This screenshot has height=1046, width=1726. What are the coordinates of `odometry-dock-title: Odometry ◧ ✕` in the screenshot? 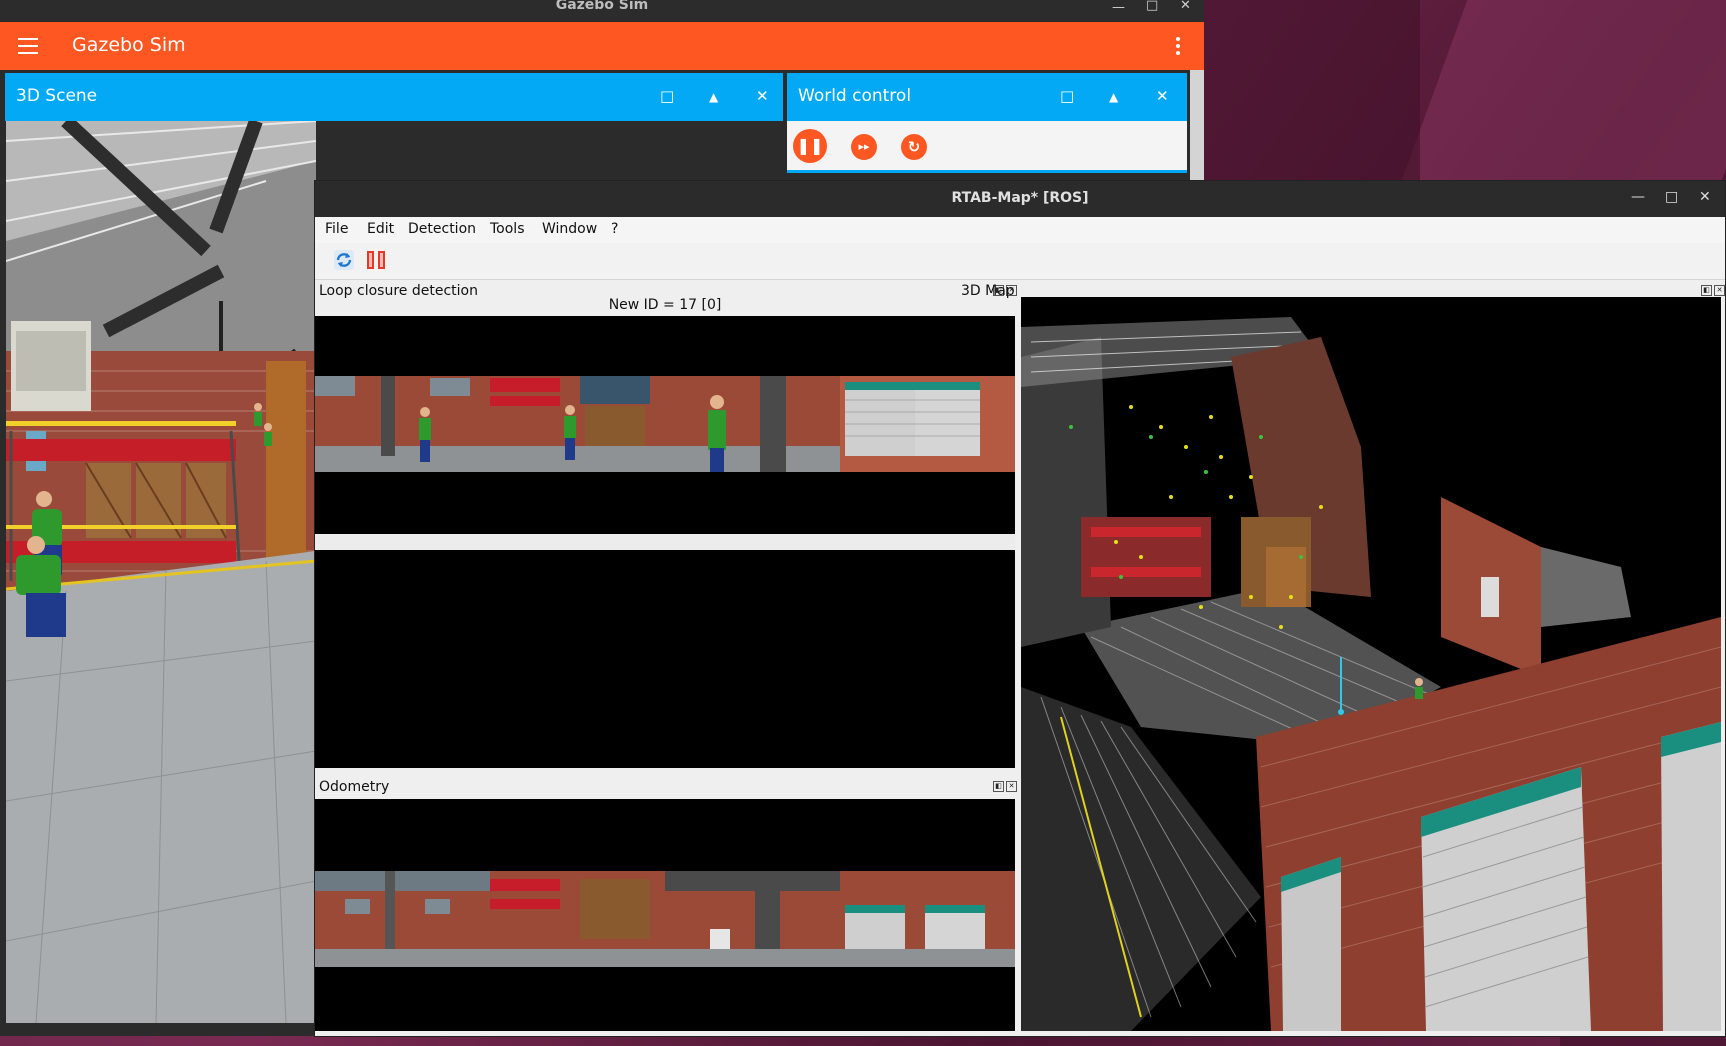 It's located at (669, 789).